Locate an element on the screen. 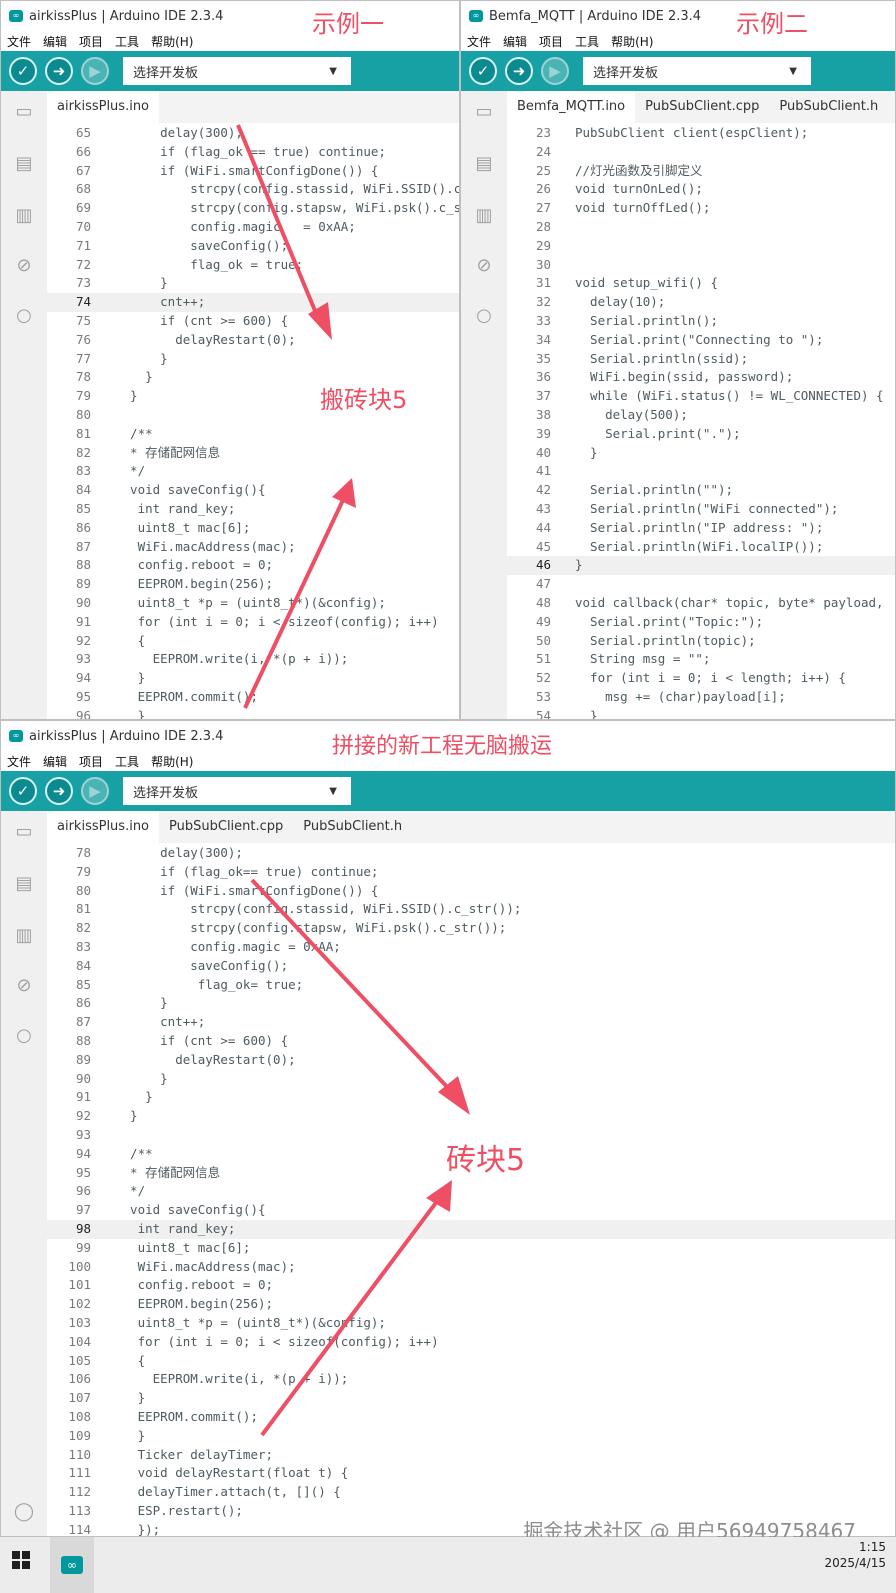 The height and width of the screenshot is (1593, 896). windows-start-icon is located at coordinates (21, 1560).